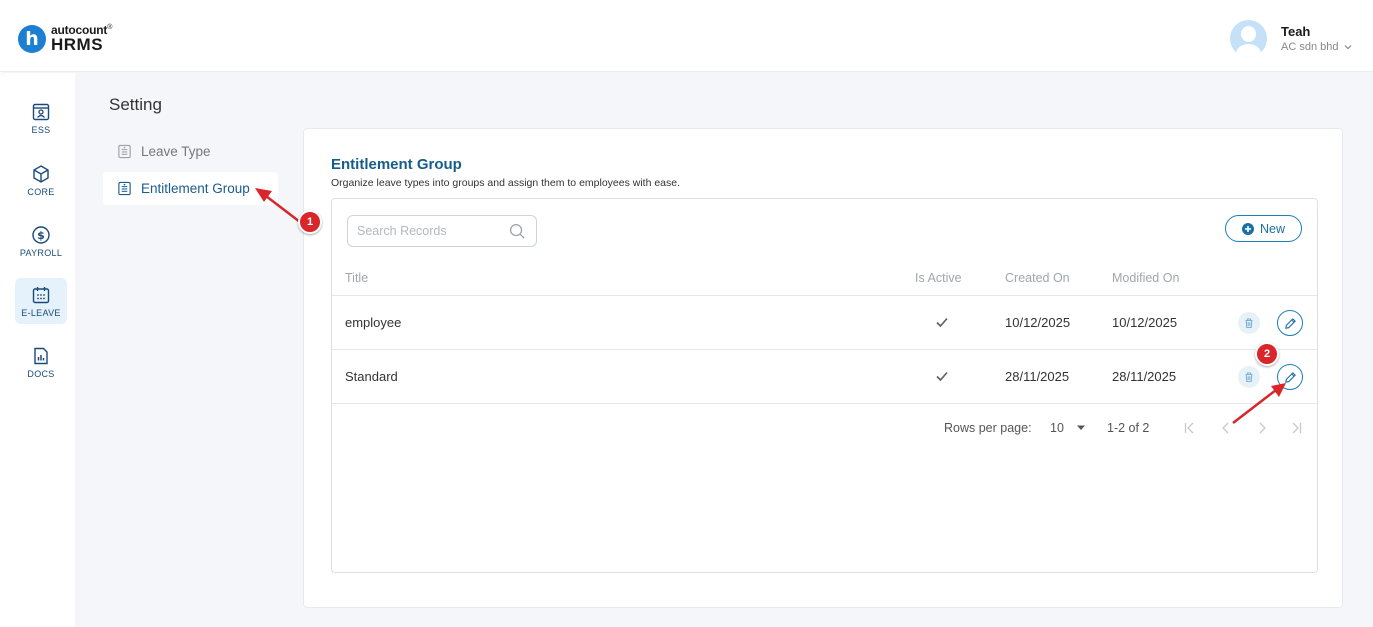 The height and width of the screenshot is (627, 1373). Describe the element at coordinates (1145, 322) in the screenshot. I see `cell-modified-on: 10/12/2025` at that location.